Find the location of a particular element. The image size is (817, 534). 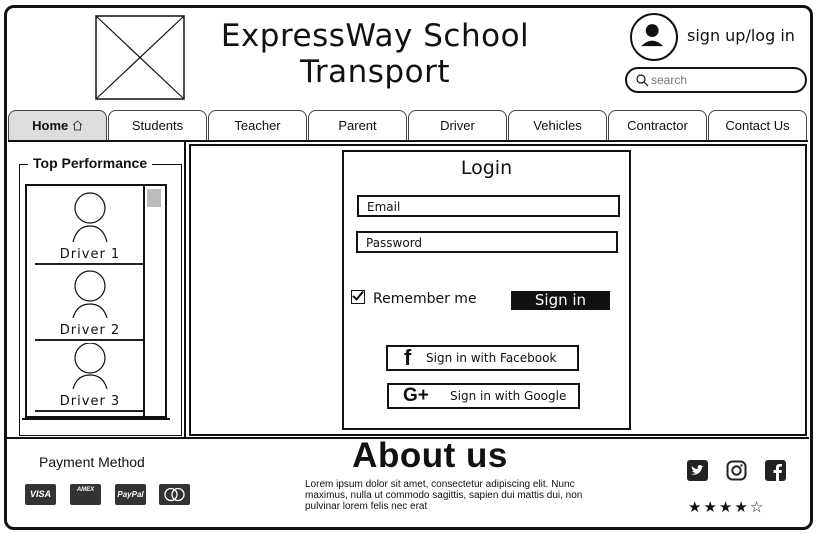

tab-vehicles: Vehicles is located at coordinates (557, 125).